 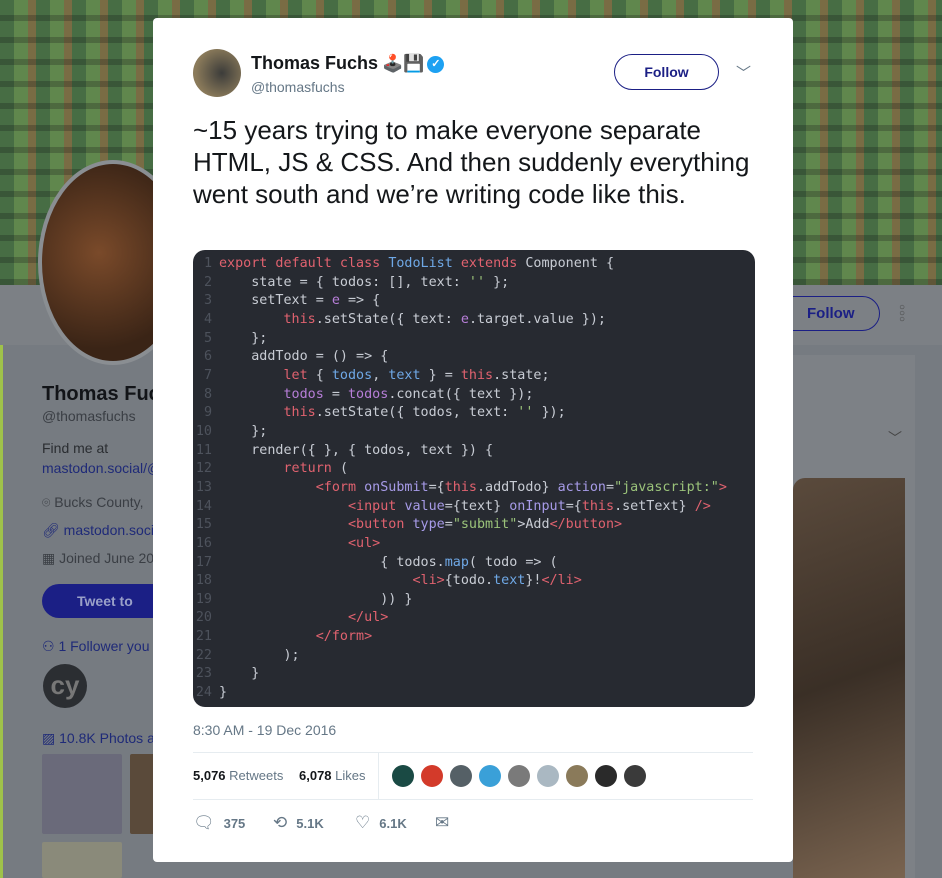 I want to click on code-token: action, so click(x=581, y=487).